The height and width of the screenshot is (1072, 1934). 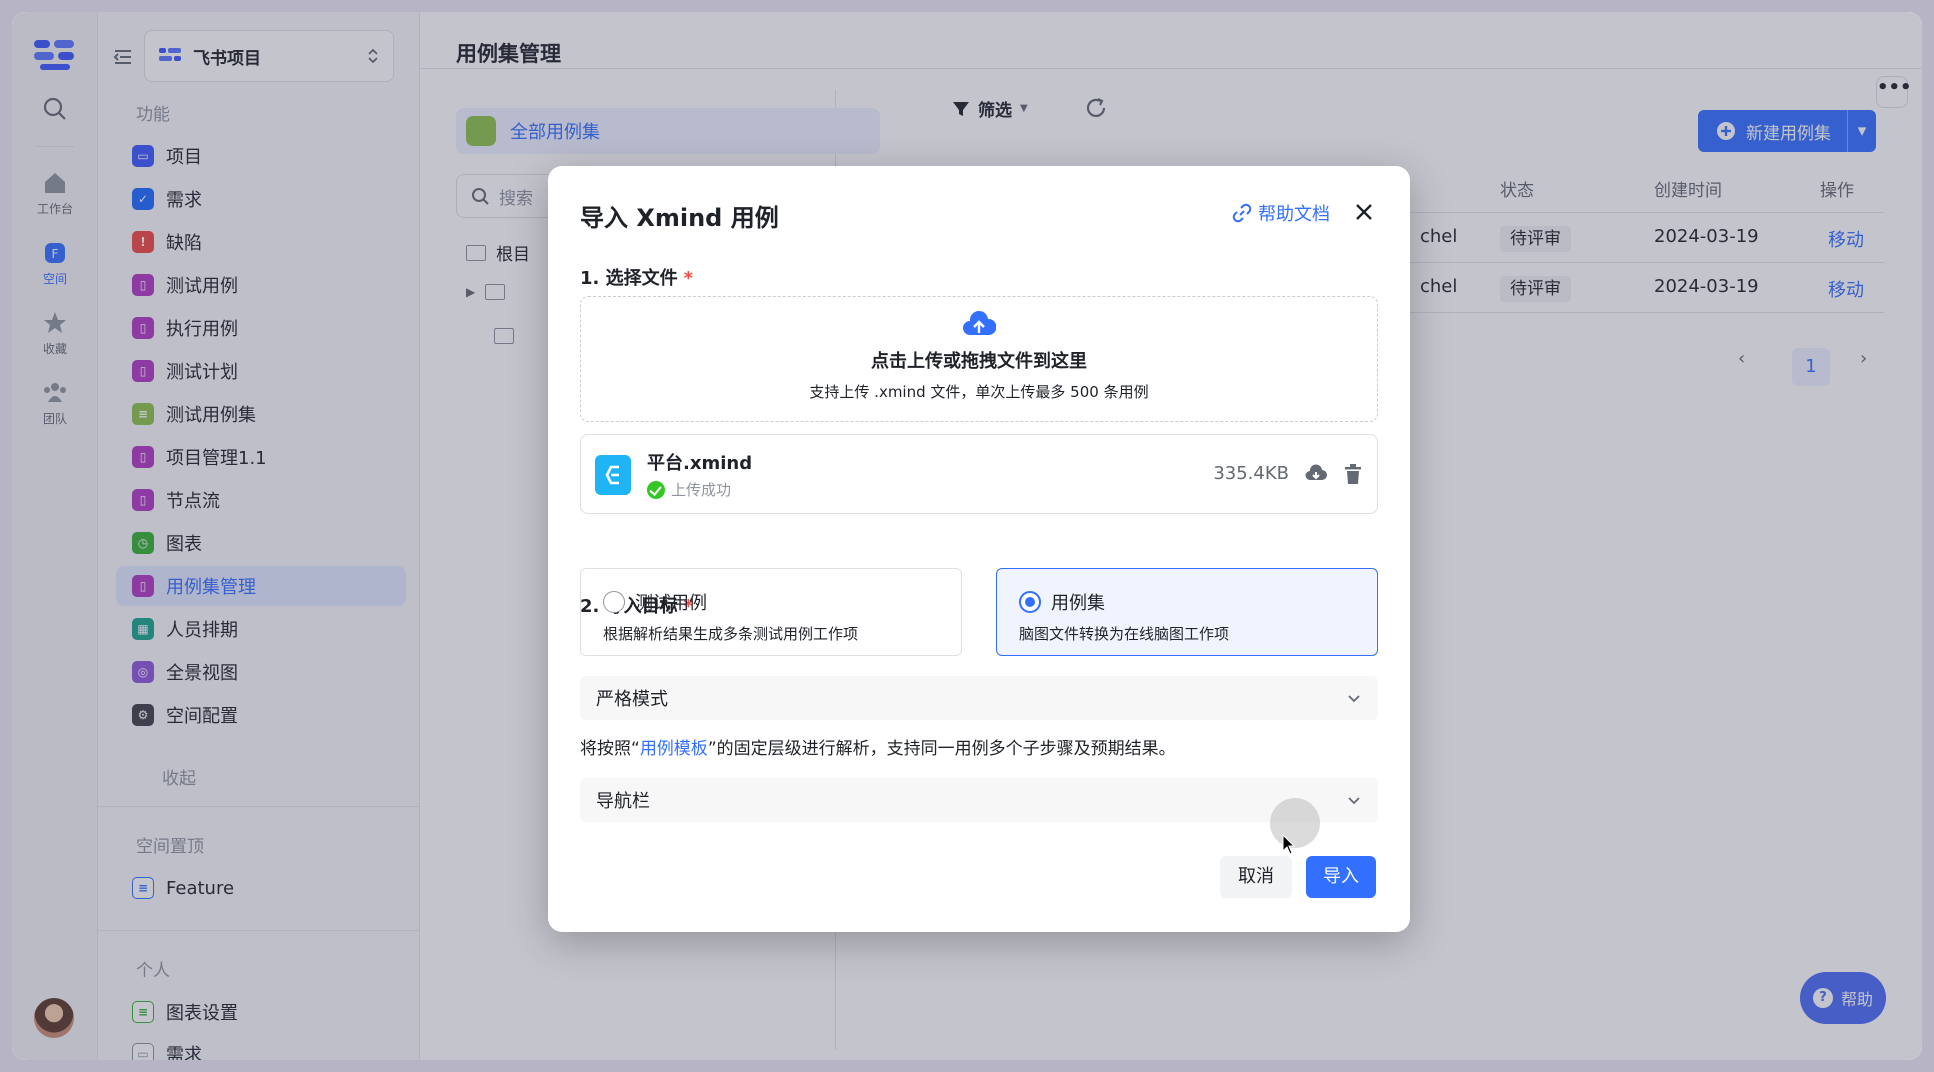 What do you see at coordinates (700, 463) in the screenshot?
I see `file-name: 平台.xmind` at bounding box center [700, 463].